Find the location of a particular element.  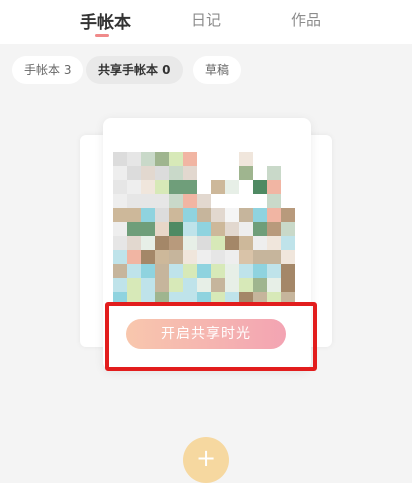

tab-works: 作品 is located at coordinates (306, 19).